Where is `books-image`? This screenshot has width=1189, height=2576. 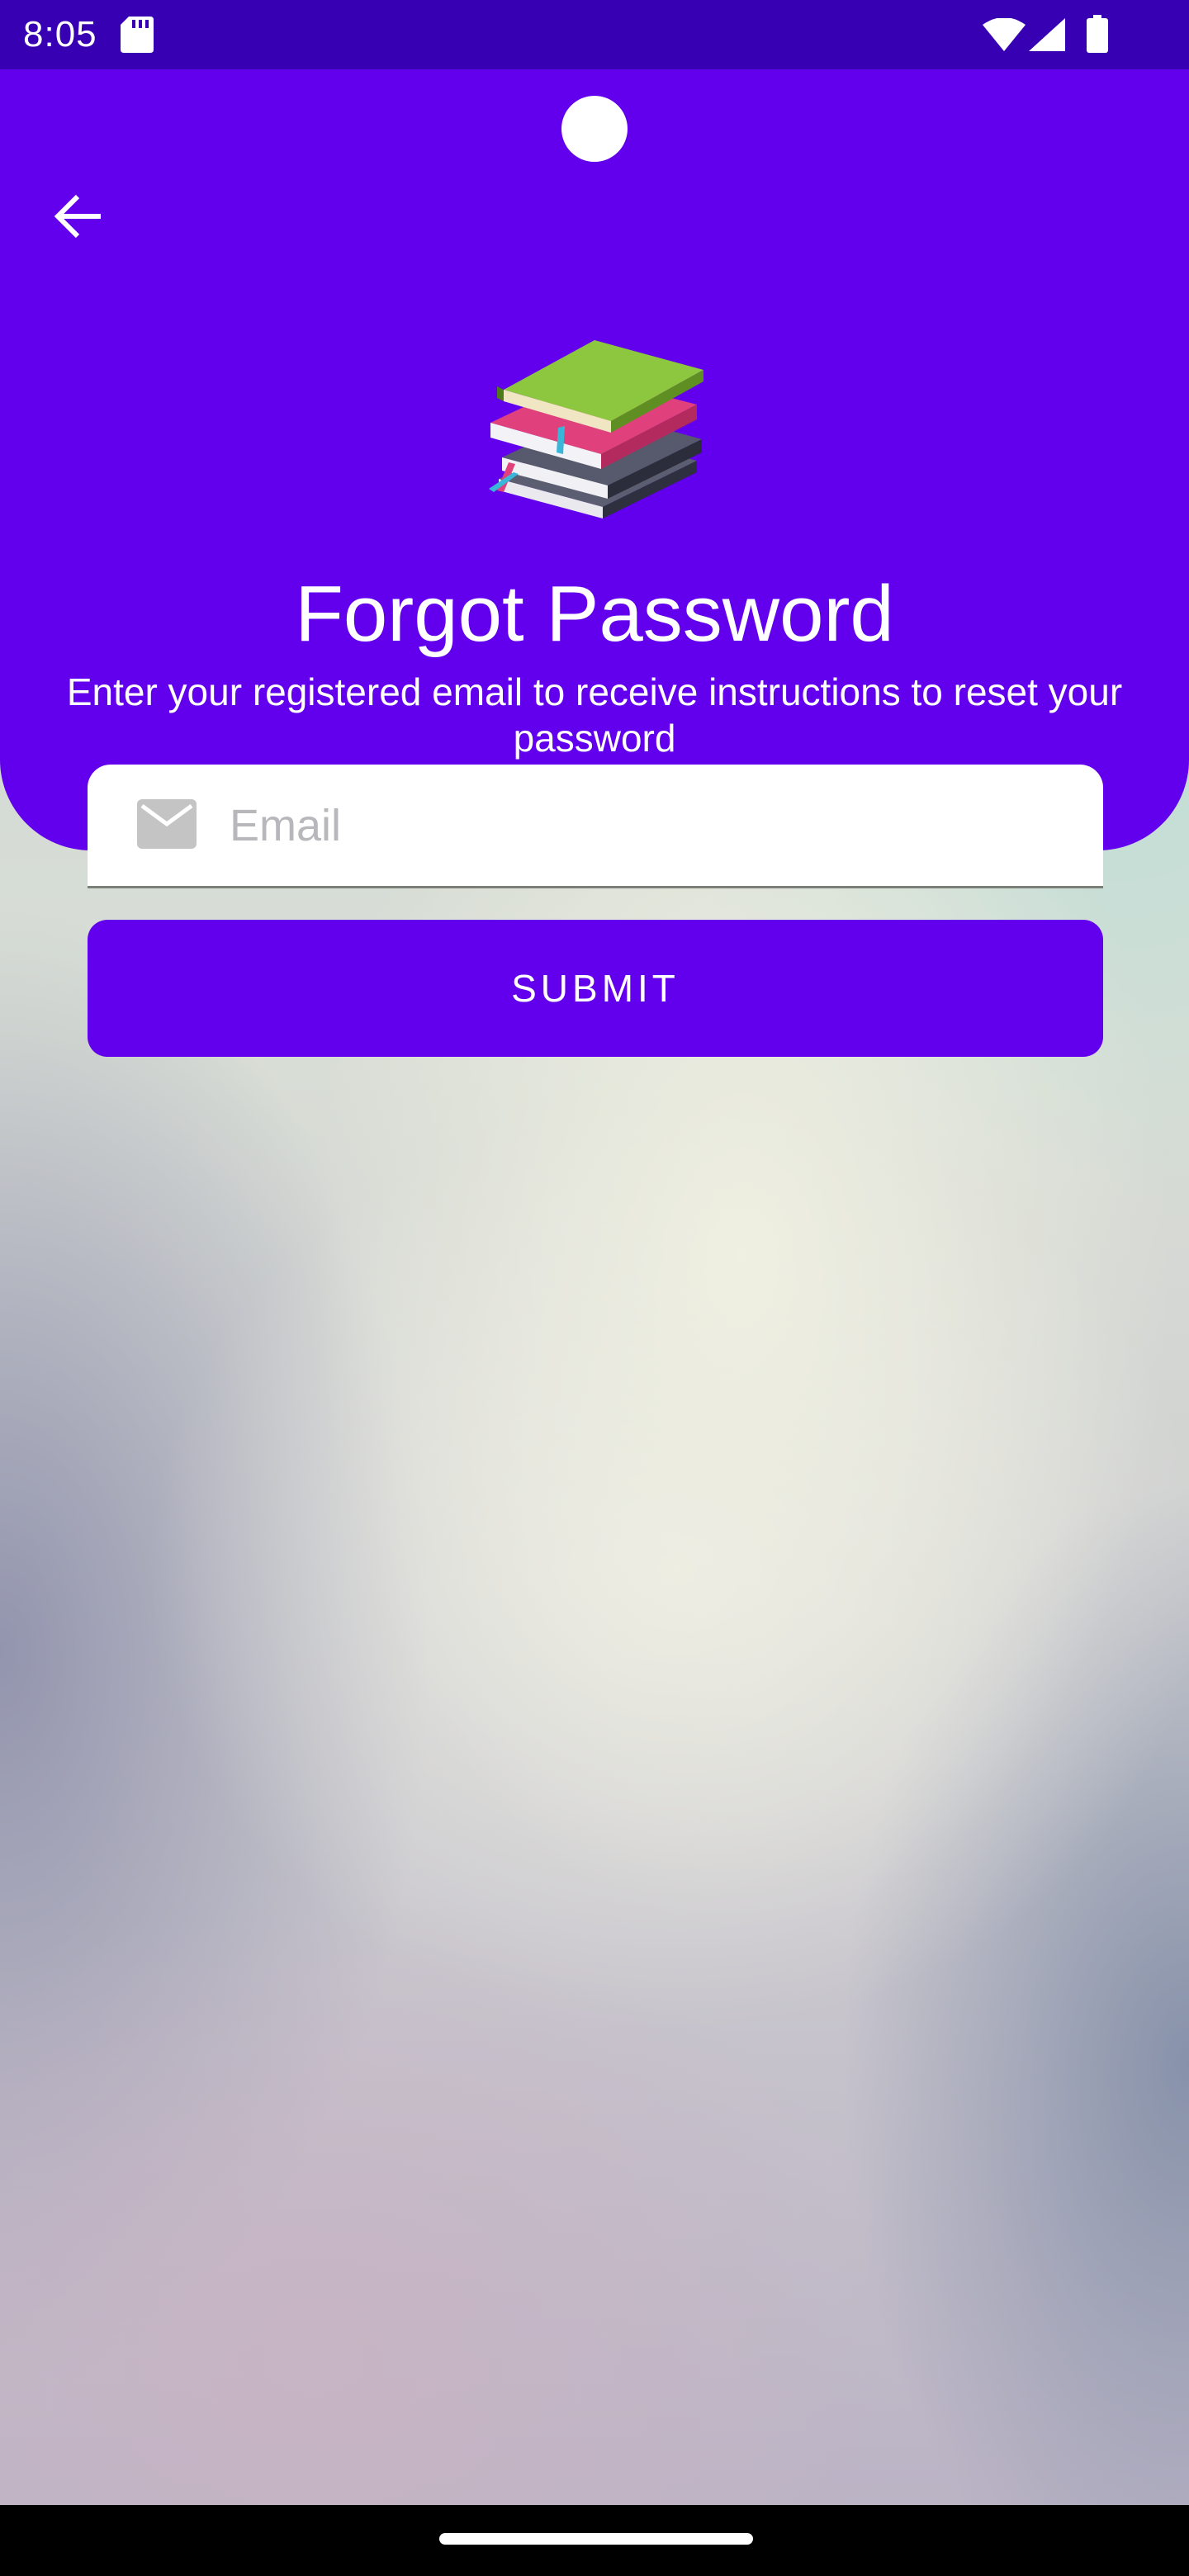
books-image is located at coordinates (596, 429).